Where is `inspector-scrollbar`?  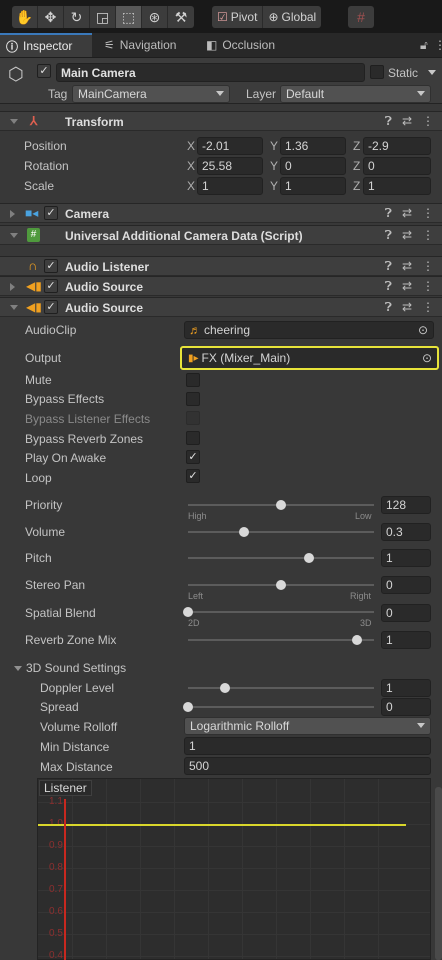 inspector-scrollbar is located at coordinates (438, 873).